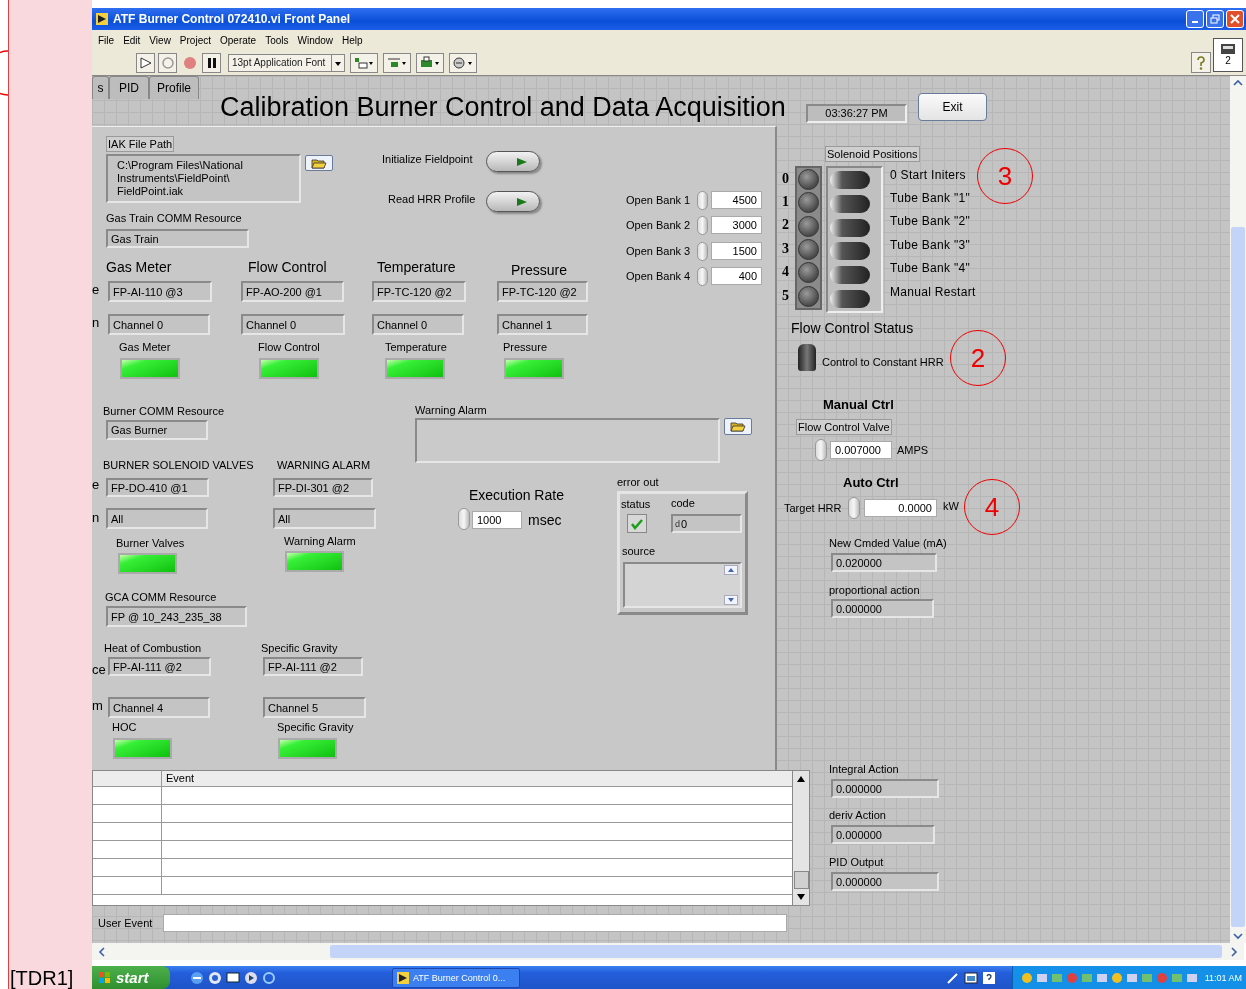 This screenshot has height=989, width=1246. What do you see at coordinates (269, 977) in the screenshot?
I see `messenger-icon` at bounding box center [269, 977].